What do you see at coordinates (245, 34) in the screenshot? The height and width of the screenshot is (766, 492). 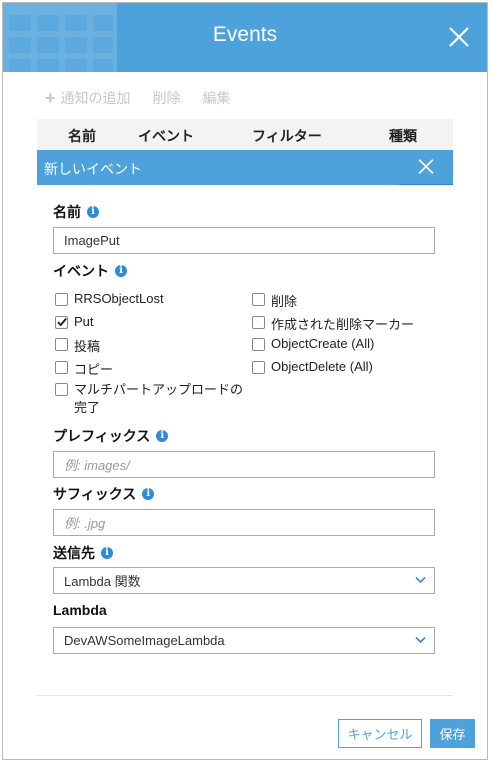 I see `dialog-title: Events` at bounding box center [245, 34].